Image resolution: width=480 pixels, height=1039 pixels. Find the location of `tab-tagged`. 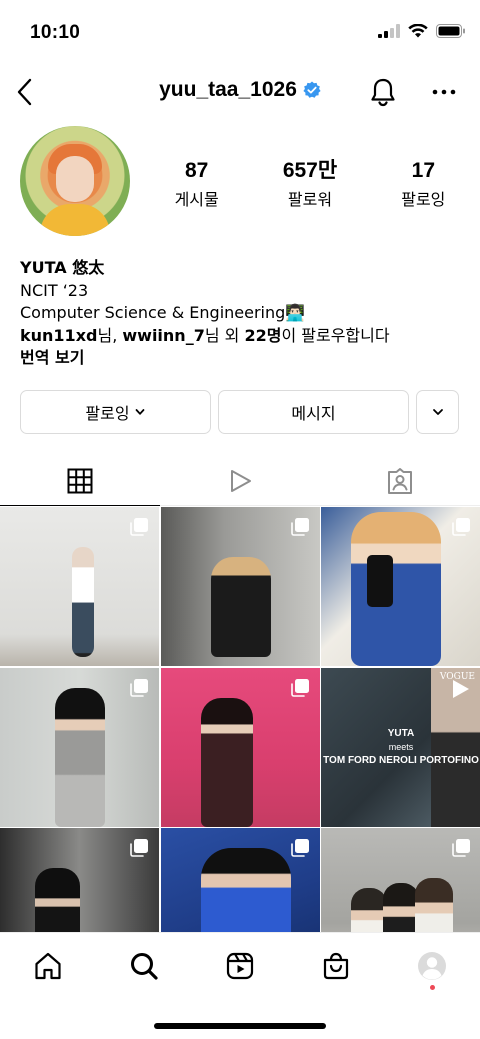

tab-tagged is located at coordinates (400, 480).